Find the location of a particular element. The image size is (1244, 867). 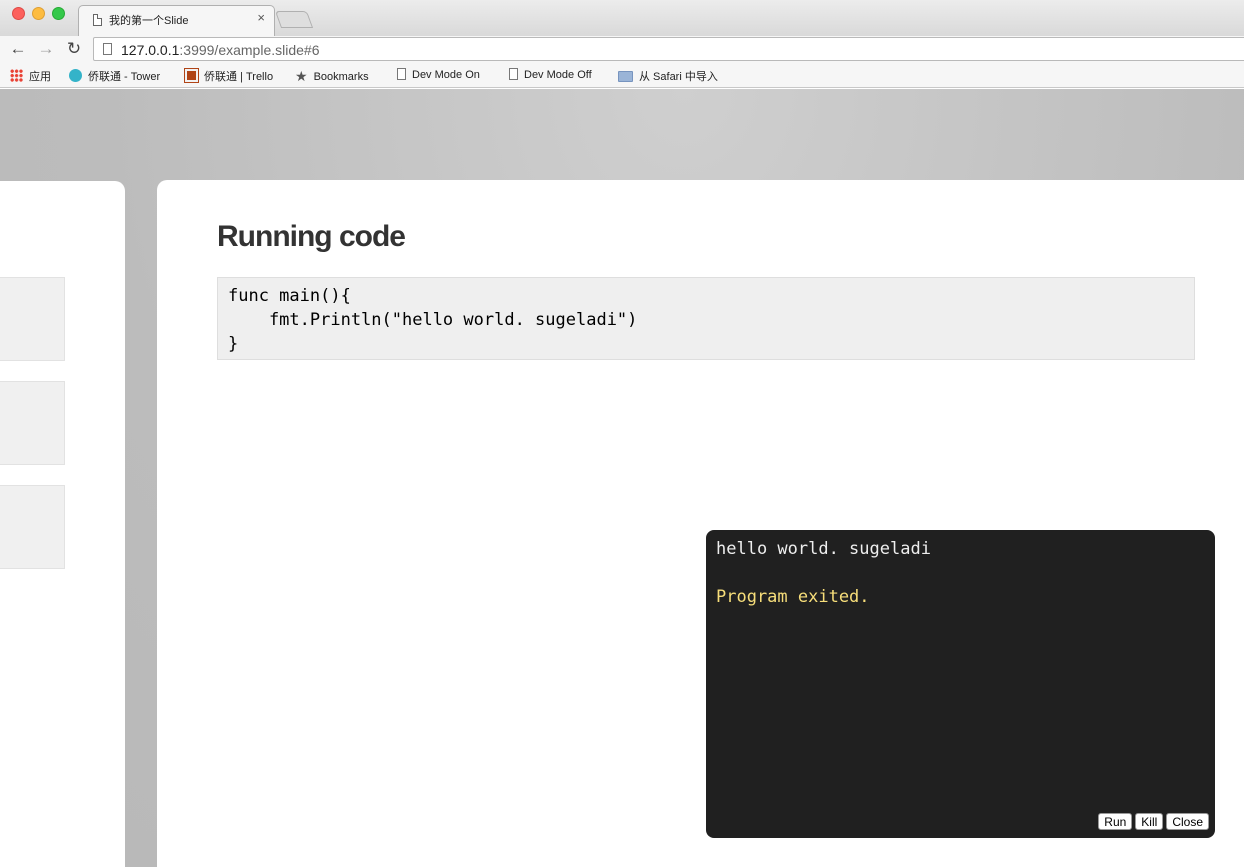

new-tab-button is located at coordinates (294, 19).